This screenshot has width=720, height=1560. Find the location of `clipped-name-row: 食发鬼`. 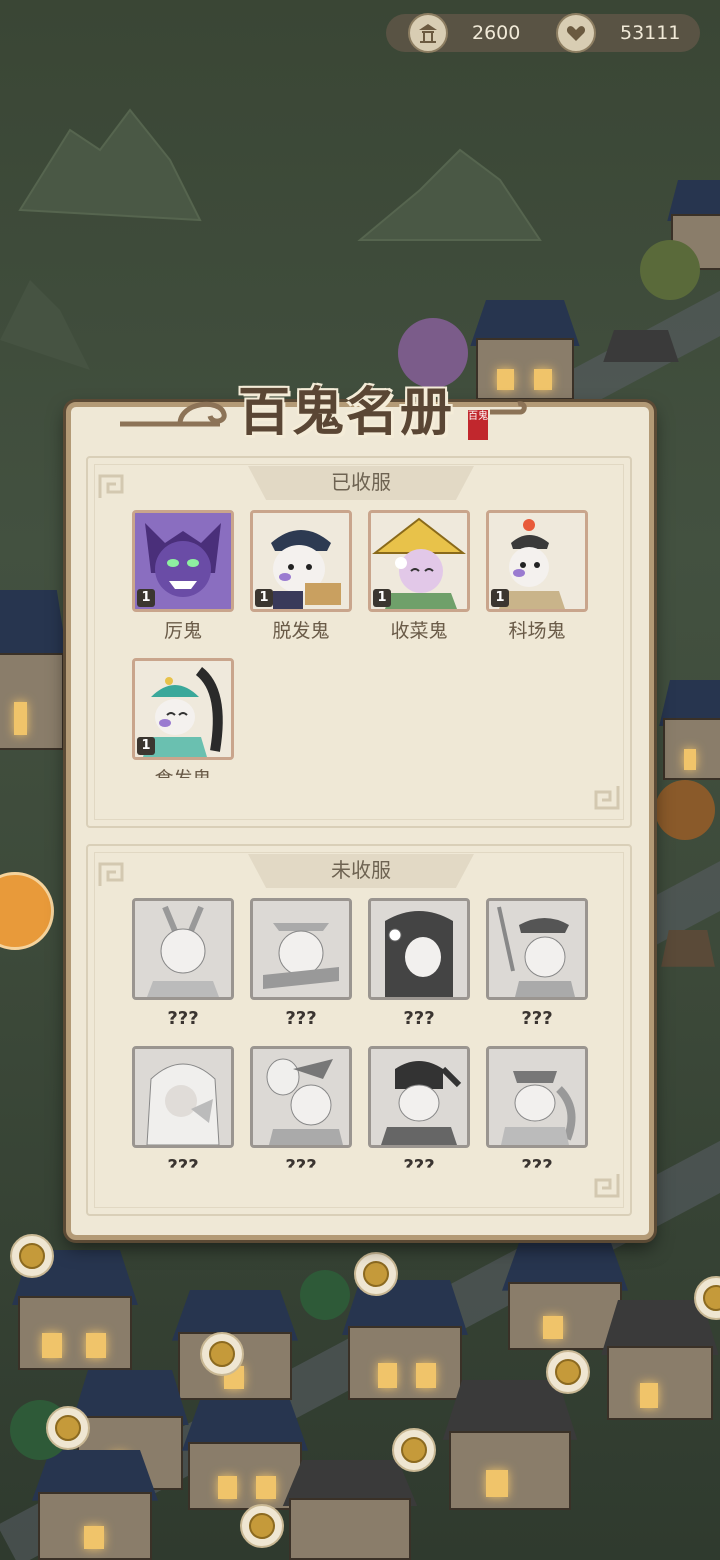

clipped-name-row: 食发鬼 is located at coordinates (183, 771).